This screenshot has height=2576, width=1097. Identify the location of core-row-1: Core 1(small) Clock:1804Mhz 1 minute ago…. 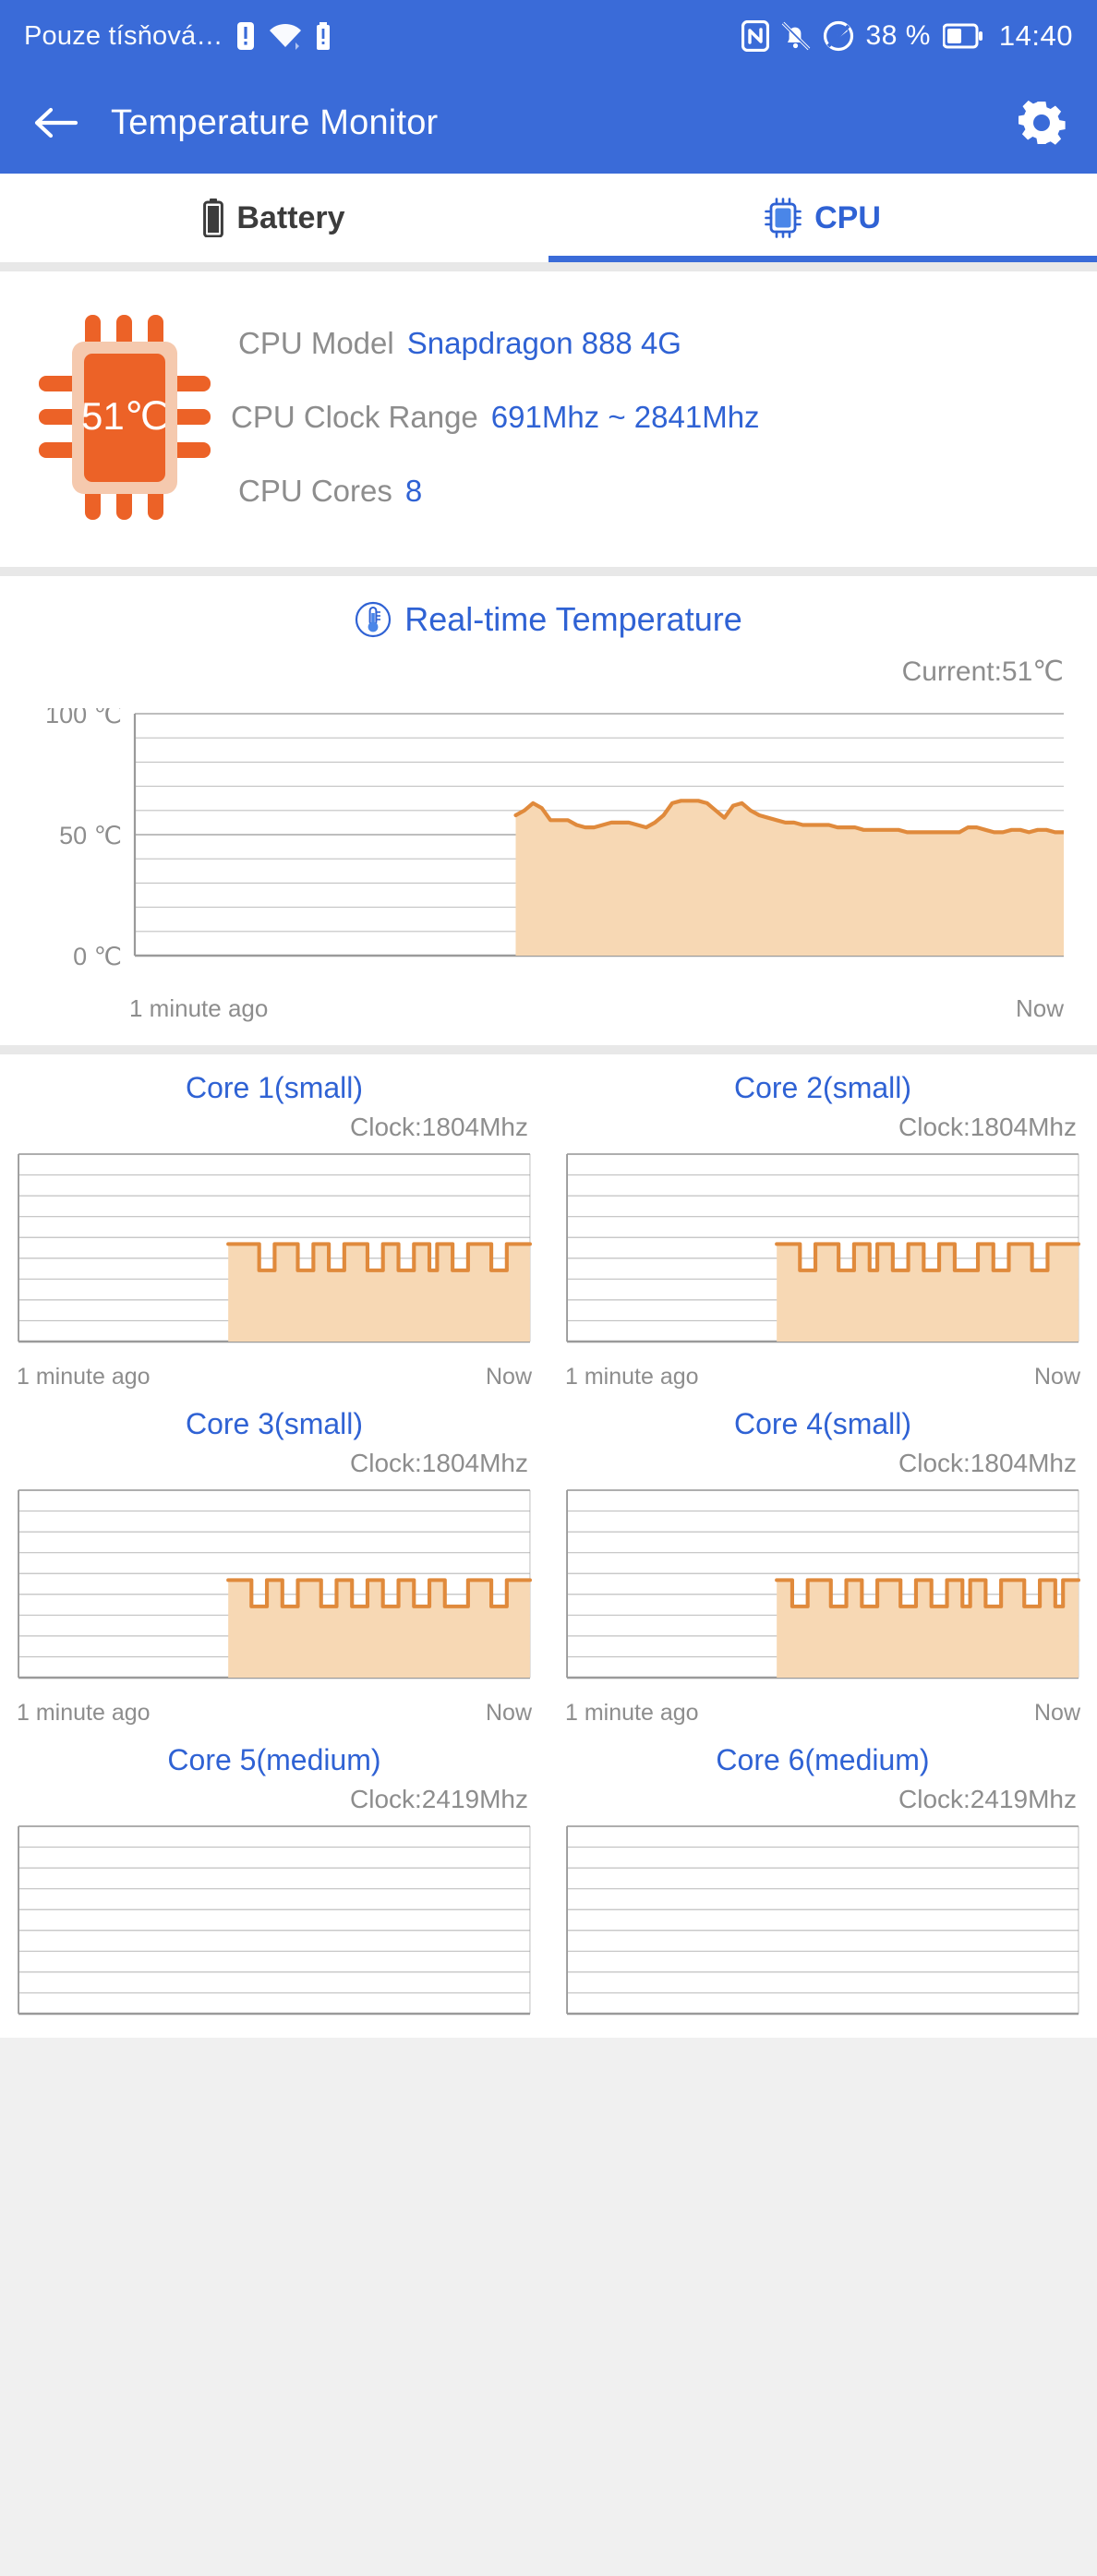
(548, 1222).